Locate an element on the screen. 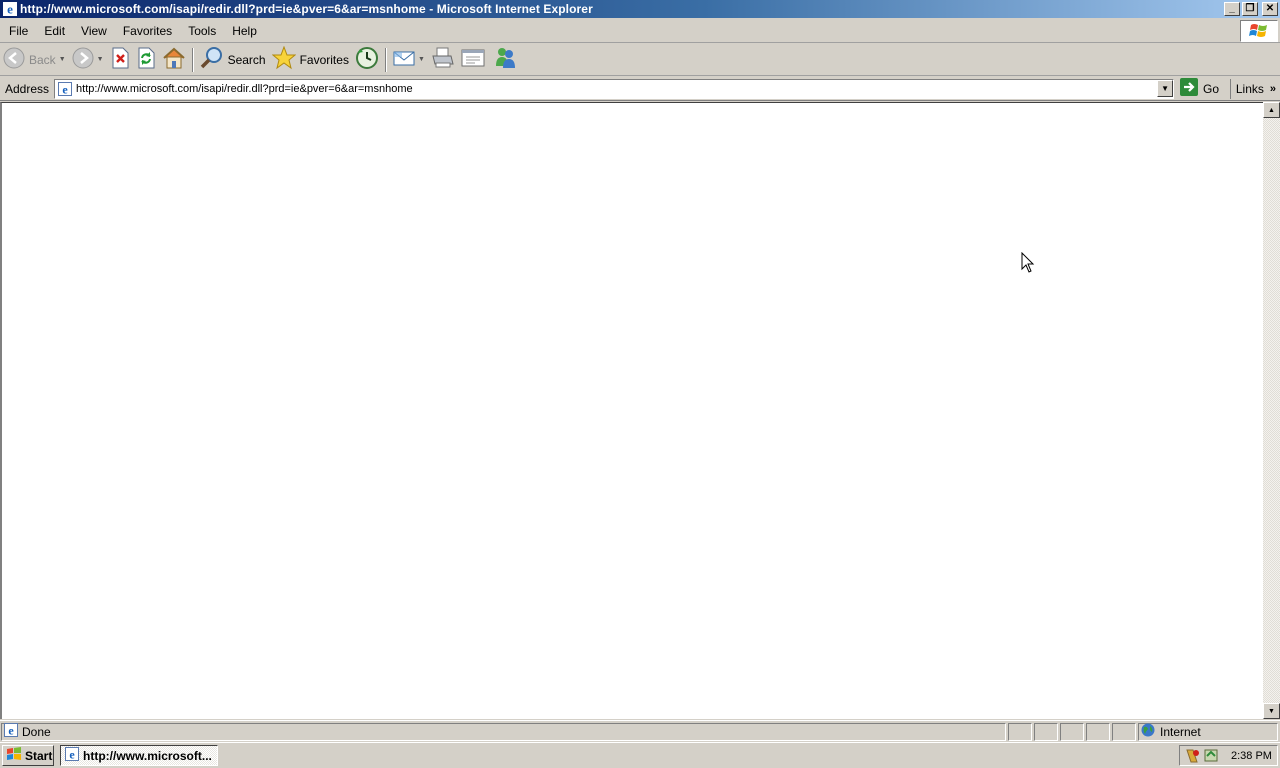  back-dropdown-icon: ▼ is located at coordinates (62, 59).